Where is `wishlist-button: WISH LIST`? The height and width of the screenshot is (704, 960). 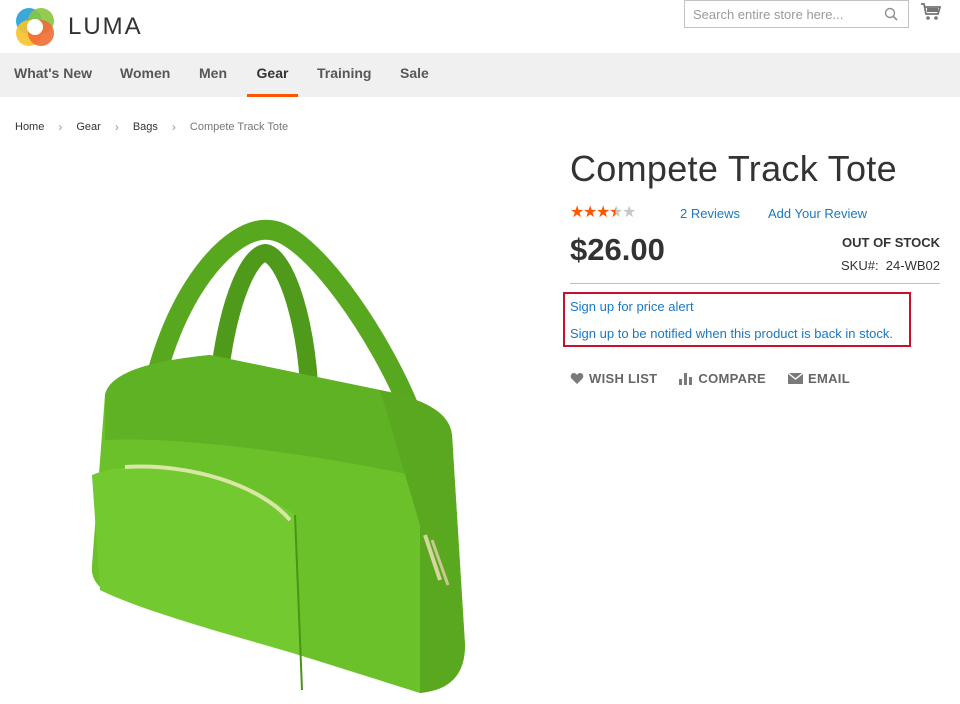
wishlist-button: WISH LIST is located at coordinates (613, 378).